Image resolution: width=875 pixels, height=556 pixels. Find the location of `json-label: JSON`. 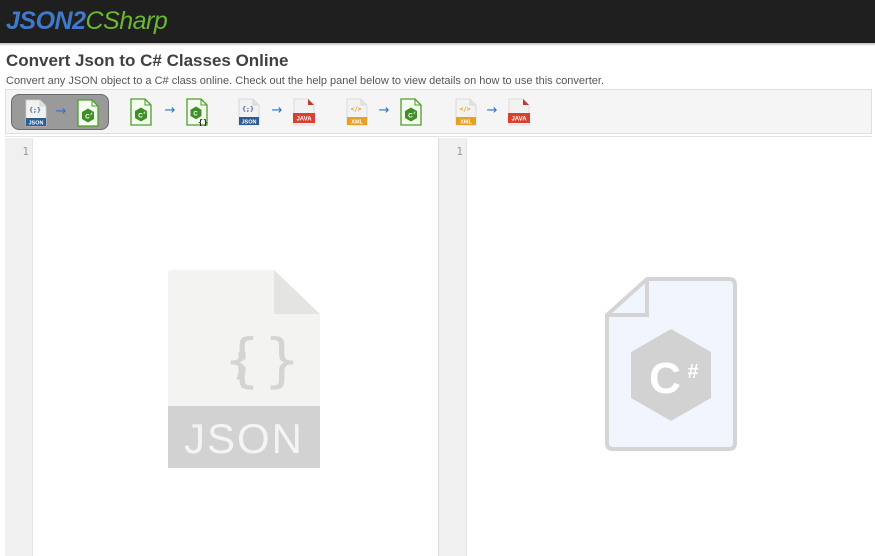

json-label: JSON is located at coordinates (244, 438).